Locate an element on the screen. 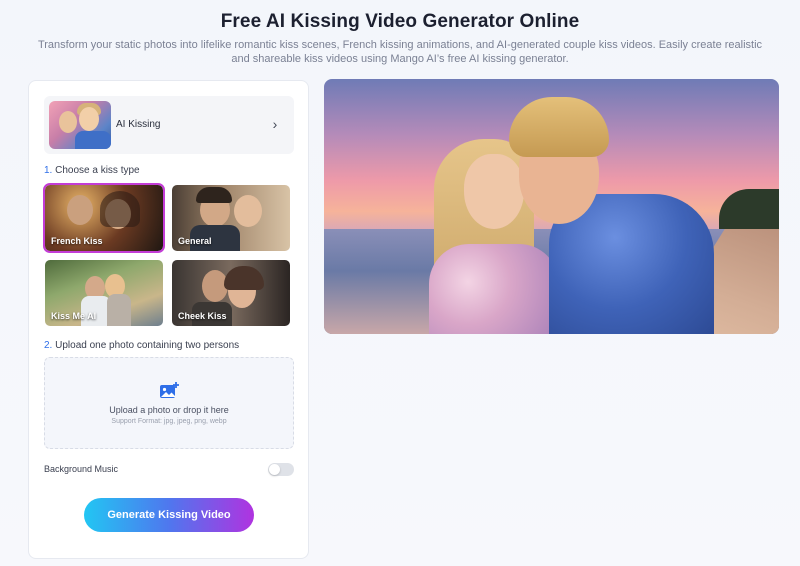 This screenshot has width=800, height=566. model-selector: AI Kissing › is located at coordinates (169, 125).